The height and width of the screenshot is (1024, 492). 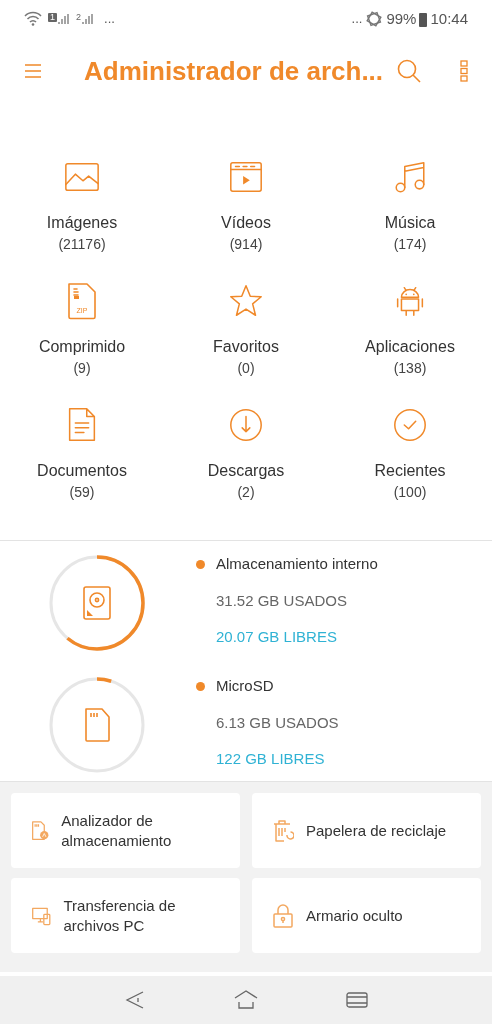 What do you see at coordinates (366, 915) in the screenshot?
I see `tool-card-button: Armario oculto` at bounding box center [366, 915].